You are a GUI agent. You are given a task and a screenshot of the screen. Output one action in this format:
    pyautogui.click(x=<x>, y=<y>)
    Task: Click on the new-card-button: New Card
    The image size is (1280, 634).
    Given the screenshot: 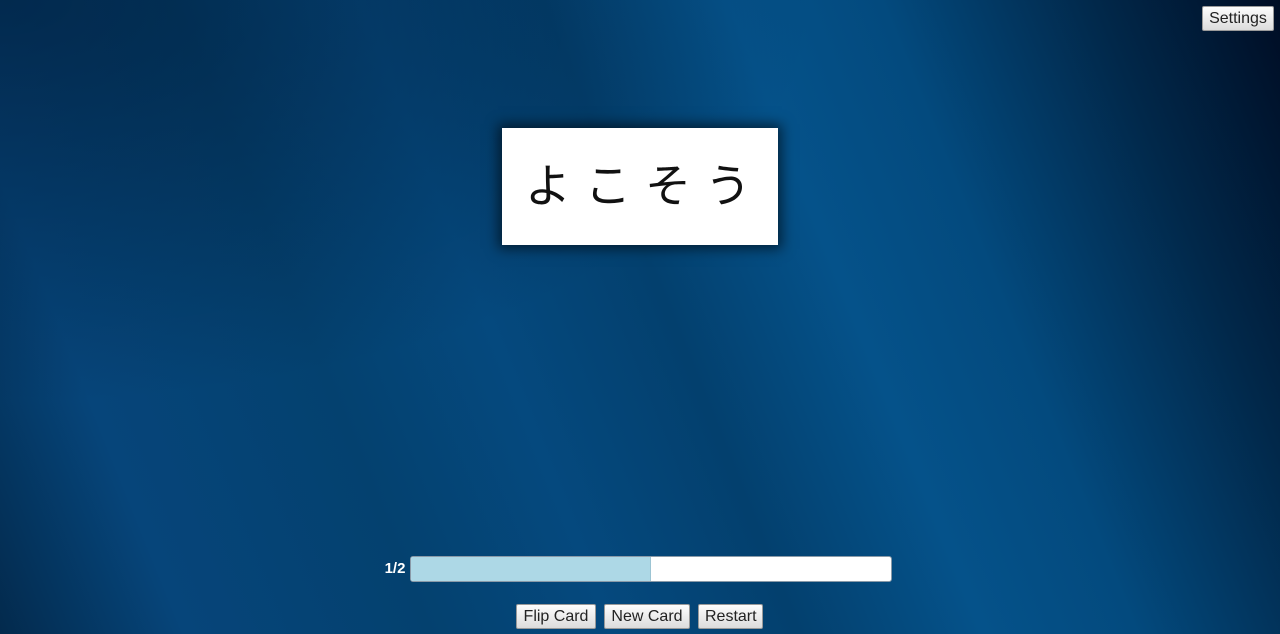 What is the action you would take?
    pyautogui.click(x=647, y=616)
    